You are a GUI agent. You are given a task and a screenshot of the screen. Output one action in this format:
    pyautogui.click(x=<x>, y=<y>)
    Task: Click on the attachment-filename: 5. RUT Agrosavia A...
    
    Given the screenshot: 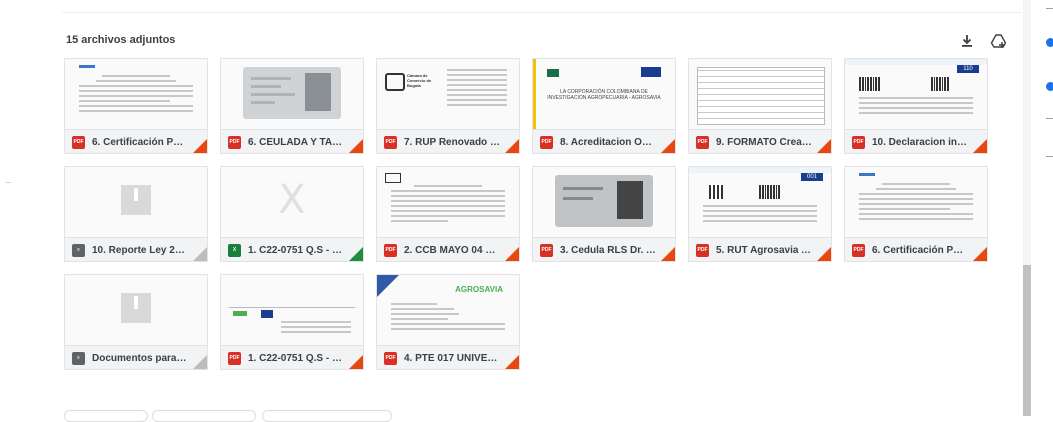 What is the action you would take?
    pyautogui.click(x=764, y=250)
    